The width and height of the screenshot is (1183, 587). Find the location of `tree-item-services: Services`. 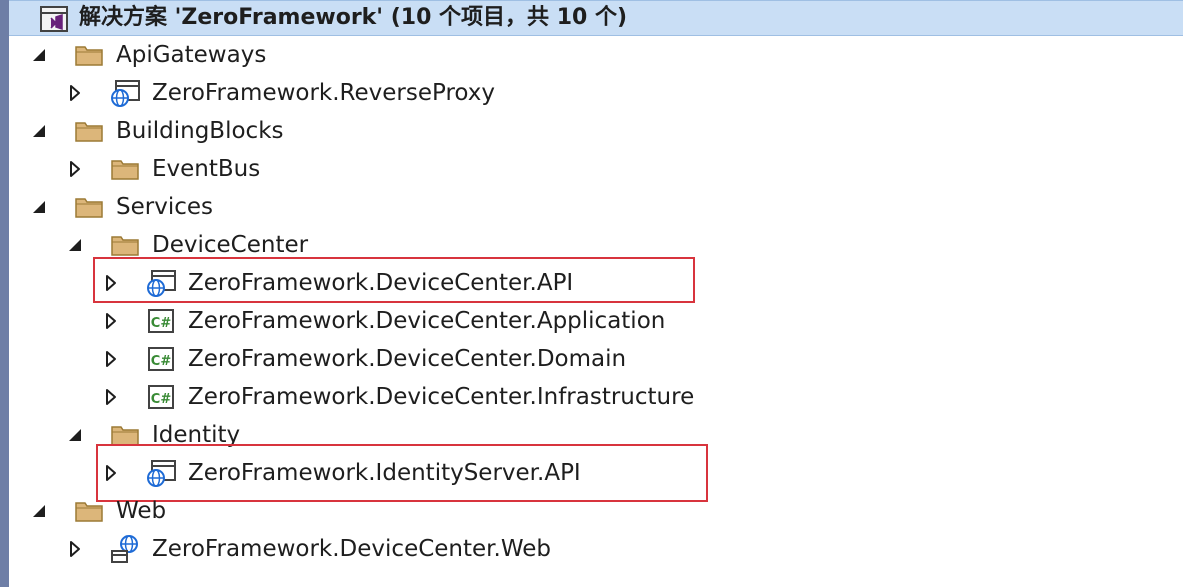

tree-item-services: Services is located at coordinates (596, 207).